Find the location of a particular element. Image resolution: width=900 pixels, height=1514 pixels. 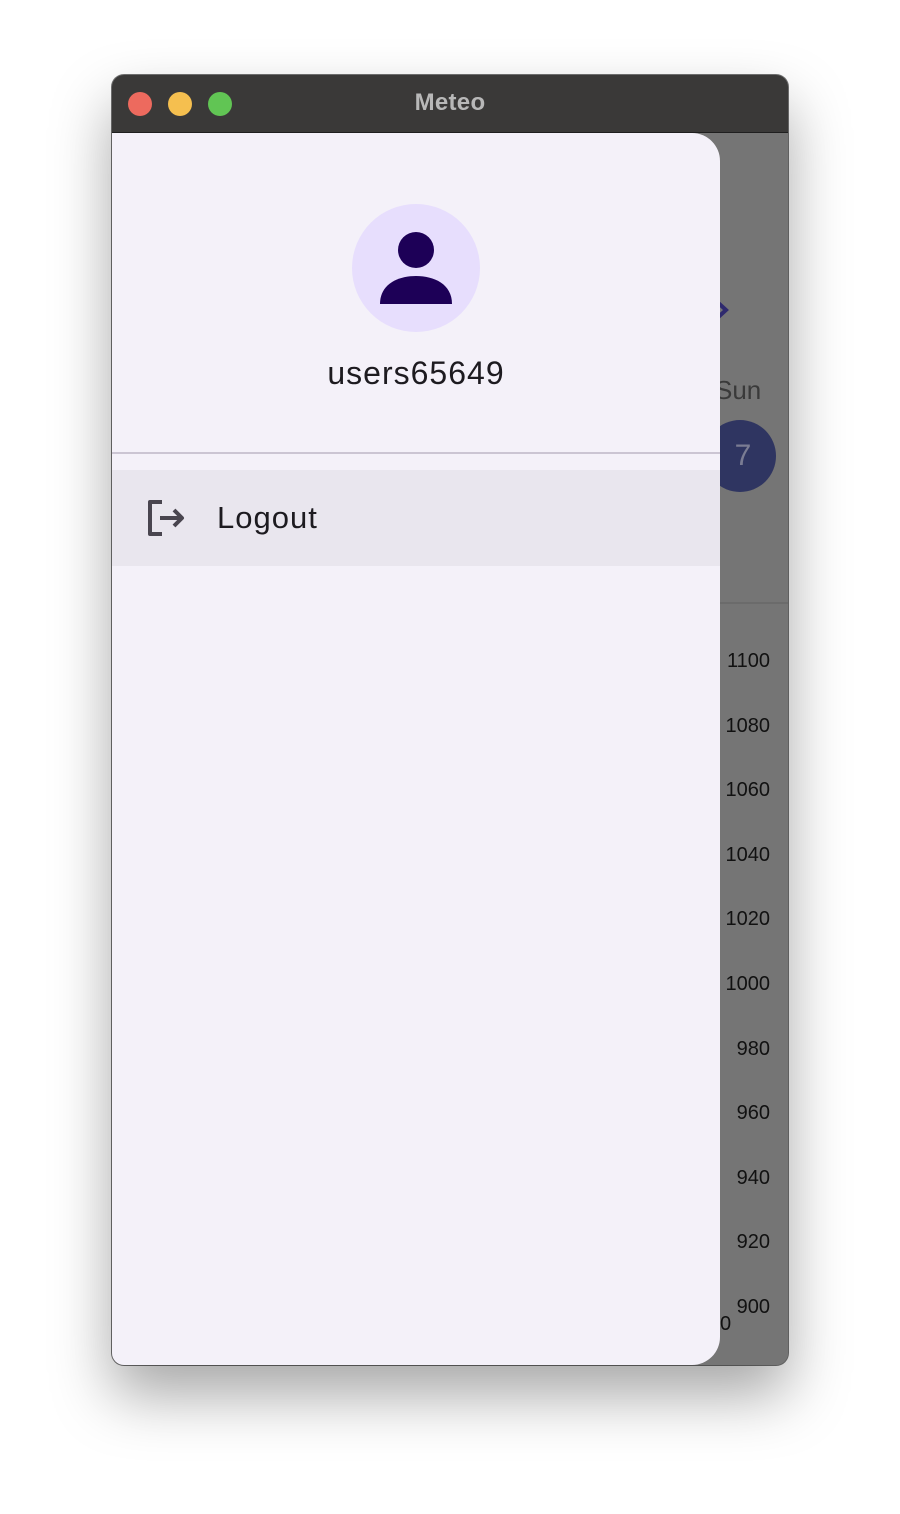

axis-origin-label: 0 is located at coordinates (726, 1324).